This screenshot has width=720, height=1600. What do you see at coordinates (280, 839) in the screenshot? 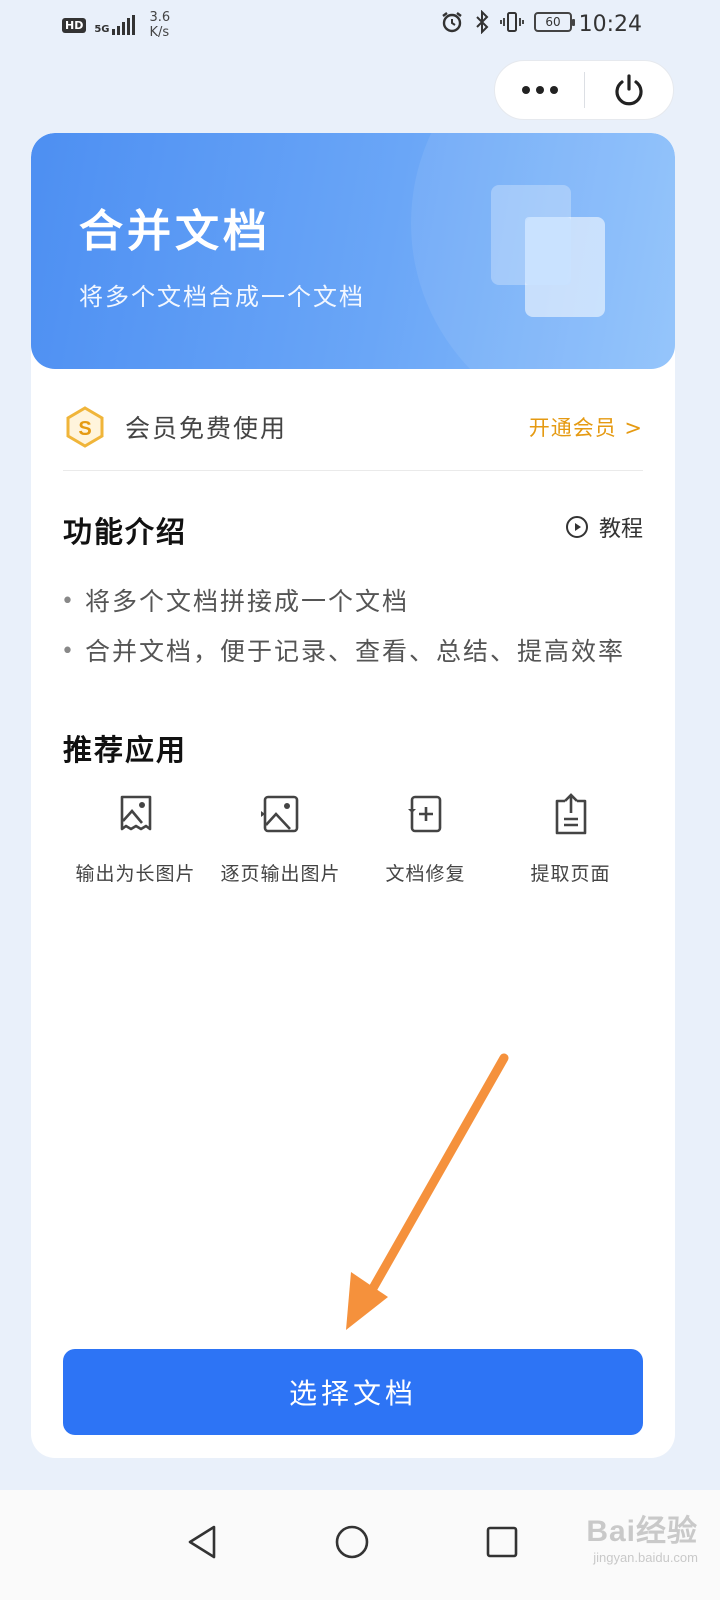
I see `app-page-images: 逐页输出图片` at bounding box center [280, 839].